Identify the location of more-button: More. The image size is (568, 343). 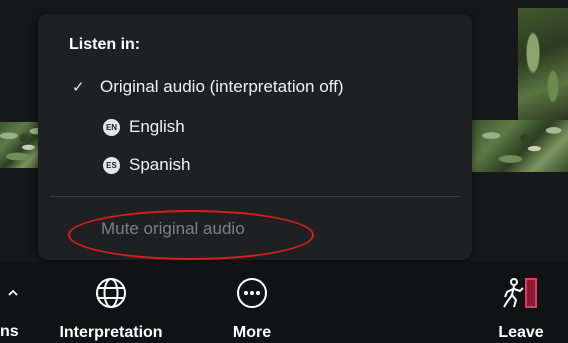
(252, 302).